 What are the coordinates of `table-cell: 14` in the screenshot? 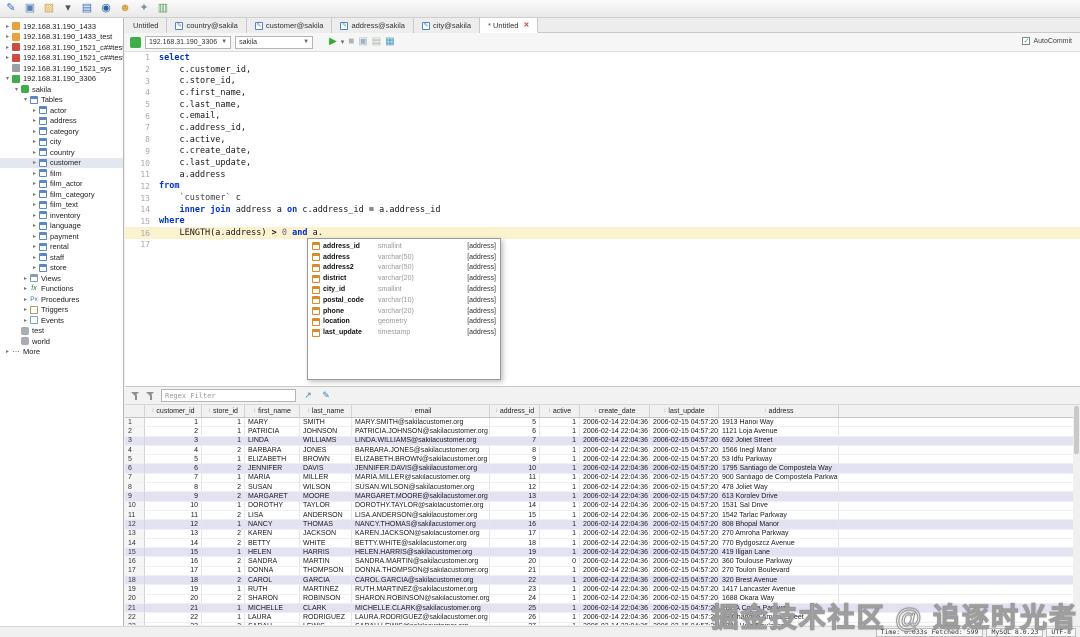 It's located at (173, 543).